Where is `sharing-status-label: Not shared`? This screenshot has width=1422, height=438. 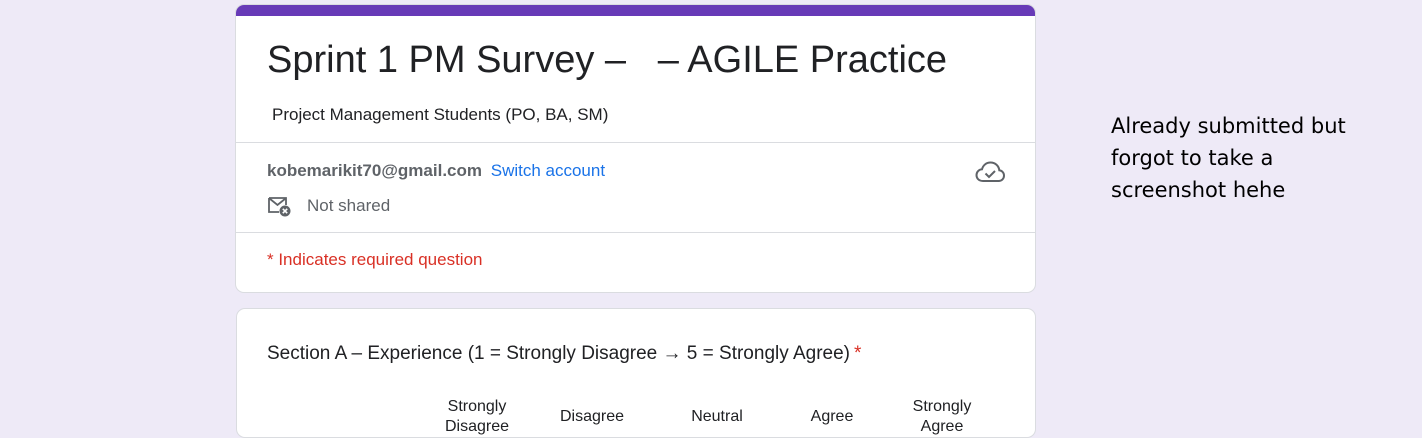 sharing-status-label: Not shared is located at coordinates (349, 205).